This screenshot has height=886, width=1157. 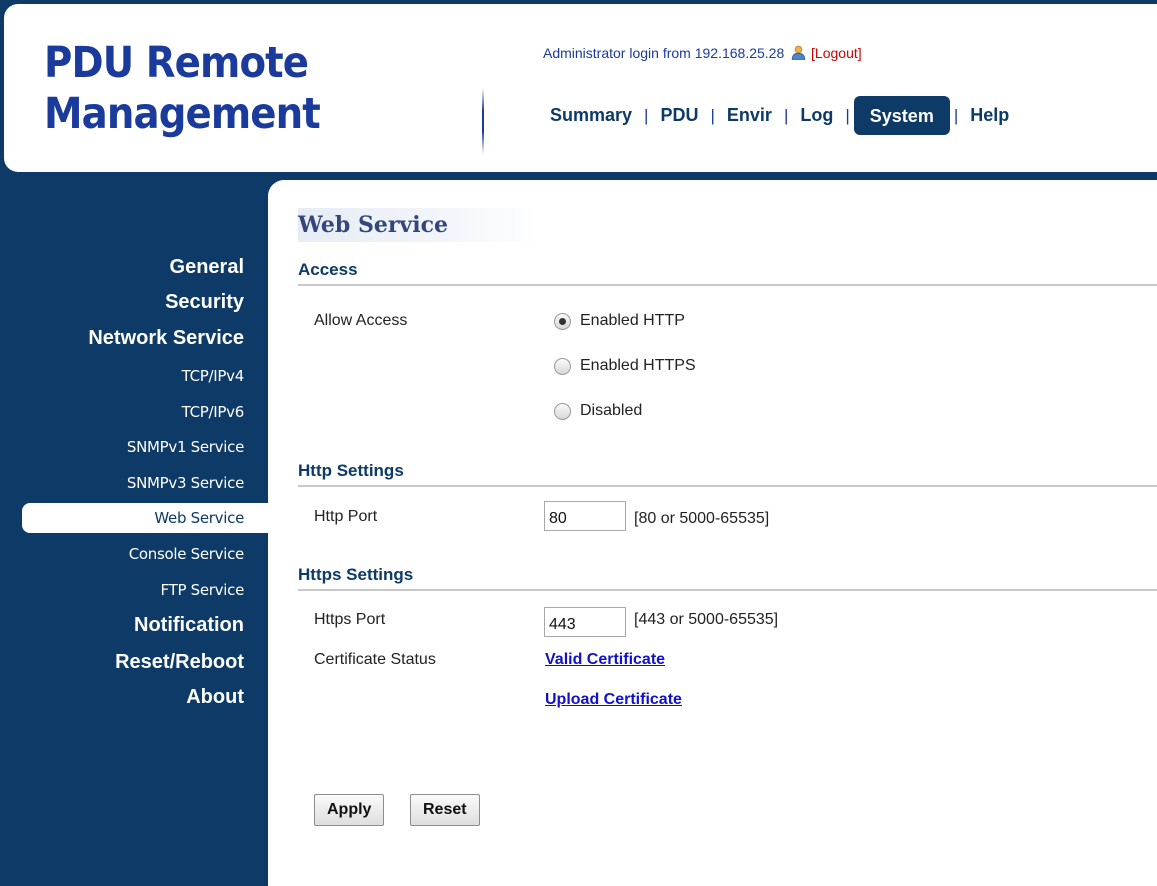 What do you see at coordinates (727, 578) in the screenshot?
I see `section-title-https-settings: Https Settings` at bounding box center [727, 578].